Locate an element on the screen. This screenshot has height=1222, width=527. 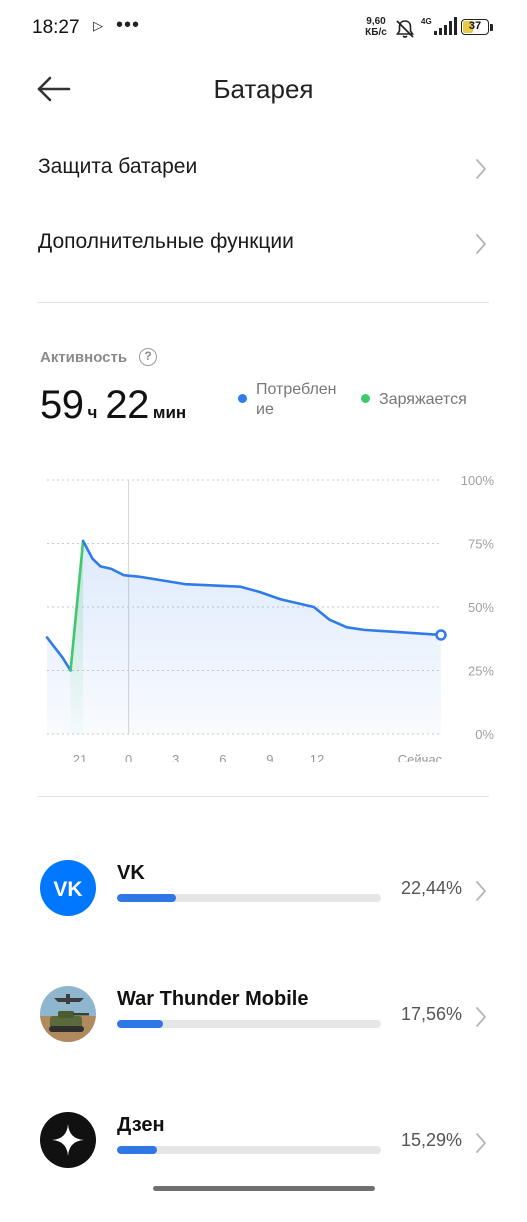
additional-features-label: Дополнительные функции is located at coordinates (166, 241).